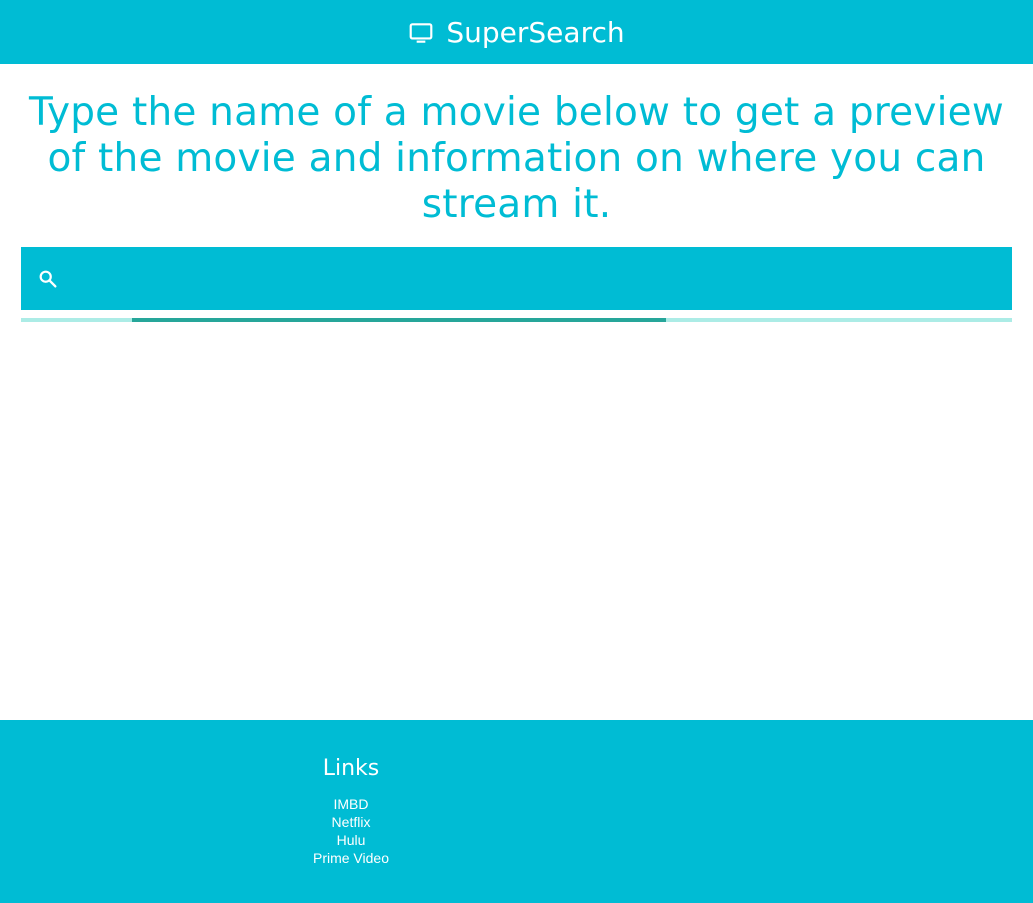  What do you see at coordinates (351, 768) in the screenshot?
I see `footer-title: Links` at bounding box center [351, 768].